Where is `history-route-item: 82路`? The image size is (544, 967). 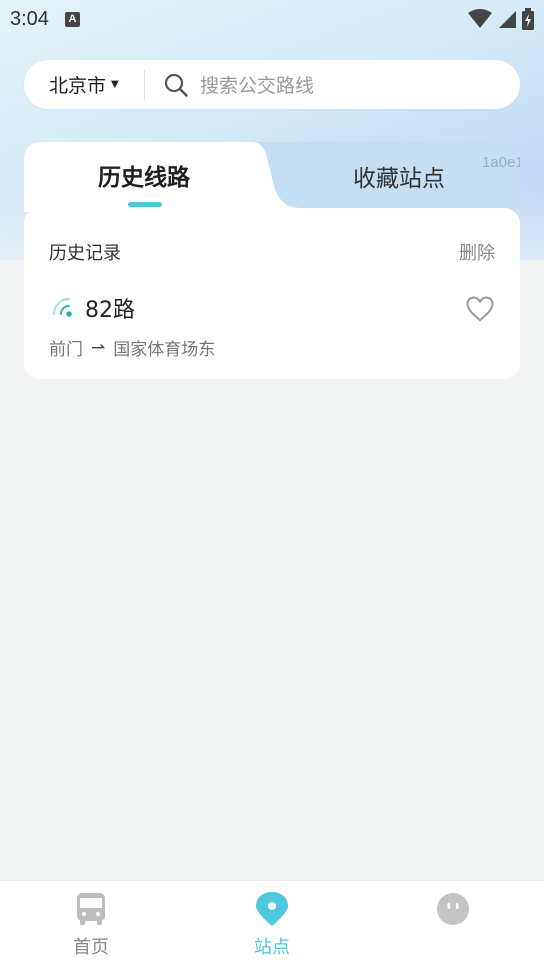 history-route-item: 82路 is located at coordinates (92, 308).